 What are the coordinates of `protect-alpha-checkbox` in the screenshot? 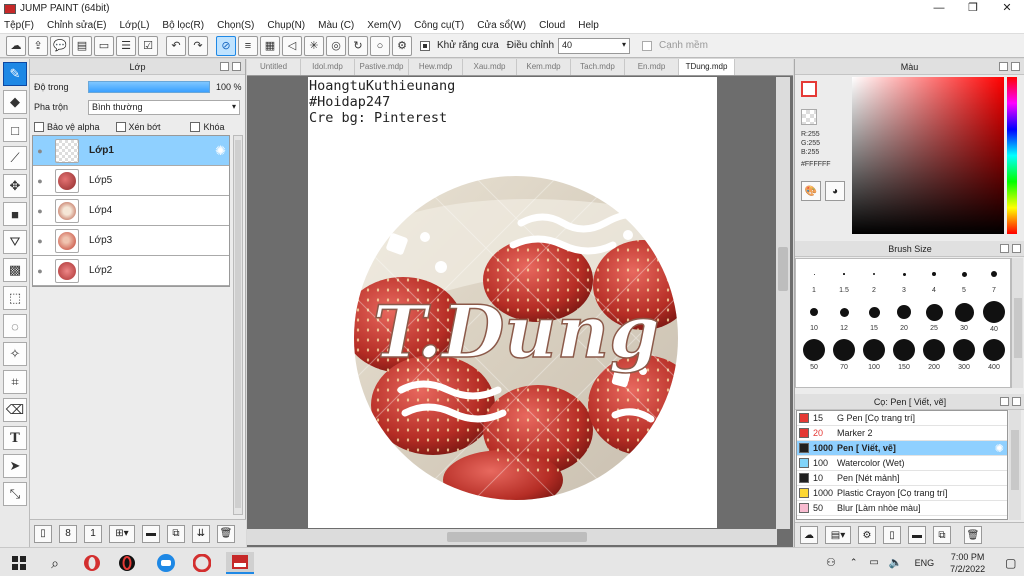 It's located at (39, 127).